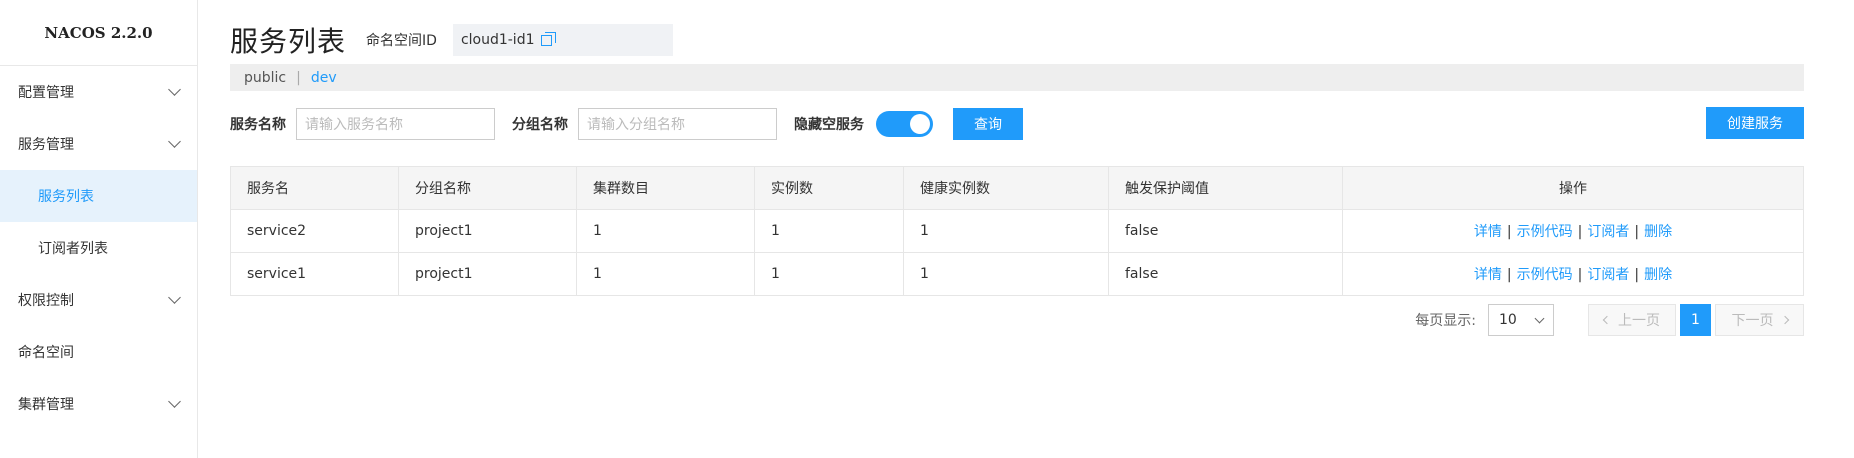 Image resolution: width=1854 pixels, height=458 pixels. What do you see at coordinates (314, 188) in the screenshot?
I see `col-service-name: 服务名` at bounding box center [314, 188].